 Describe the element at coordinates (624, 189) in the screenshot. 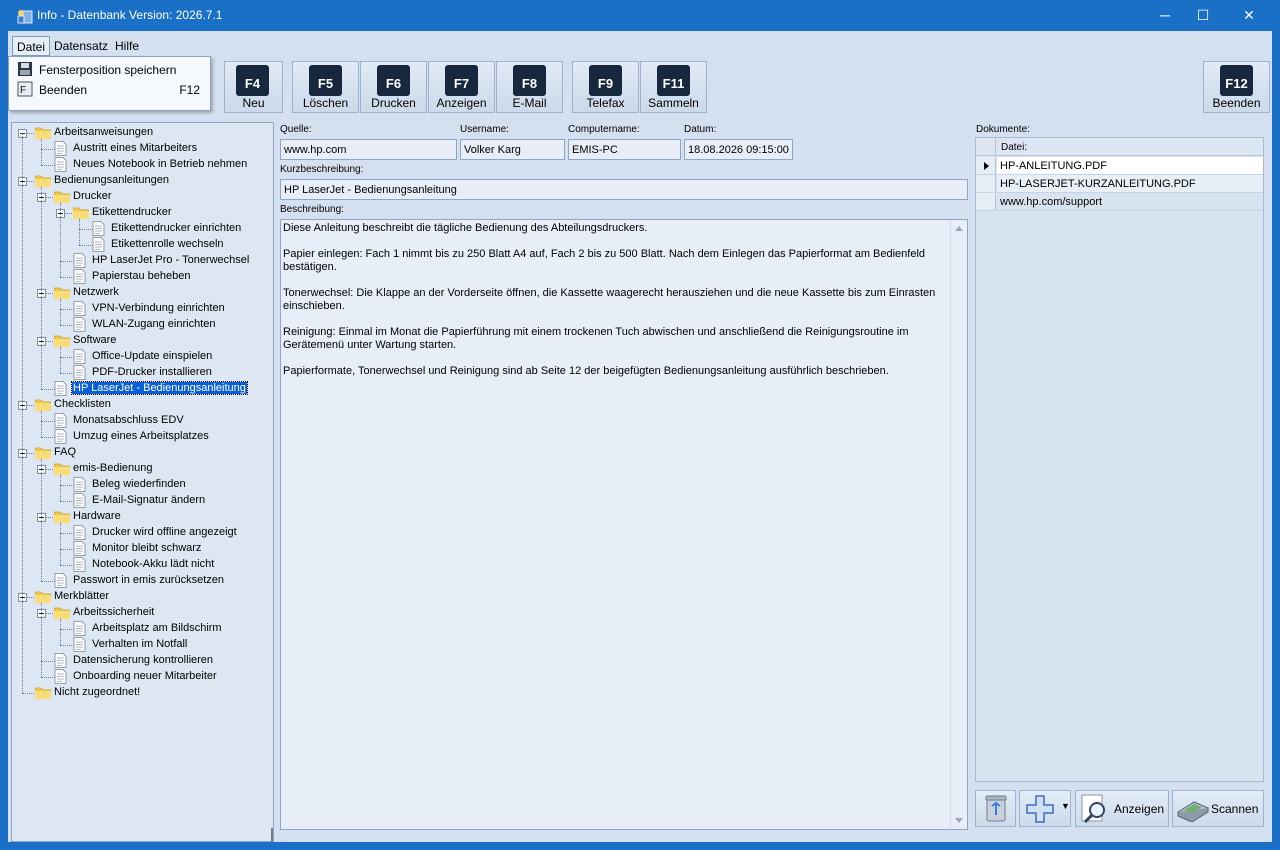

I see `kurzbeschreibung-field: HP LaserJet - Bedienungsanleitung` at that location.